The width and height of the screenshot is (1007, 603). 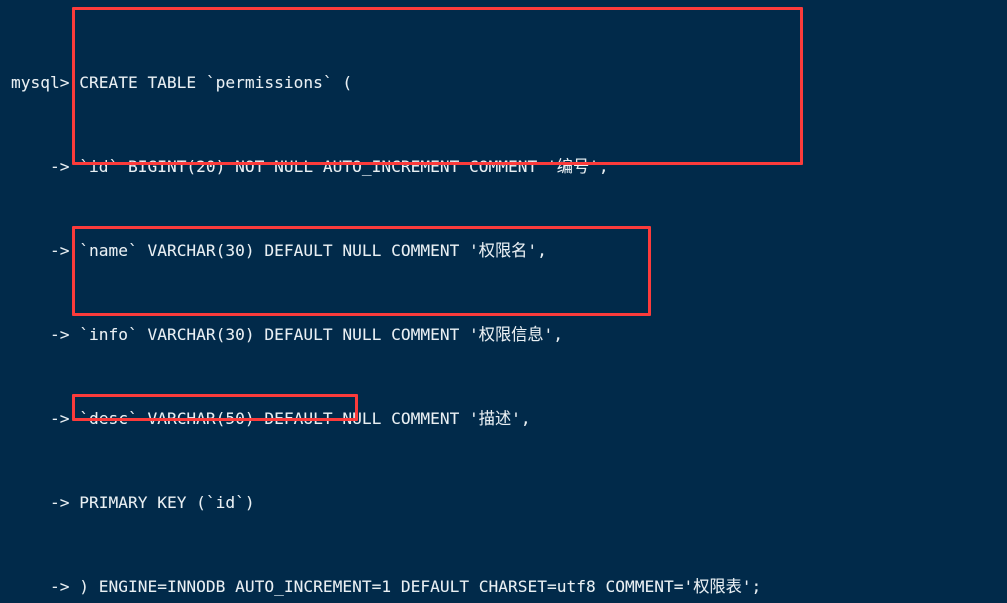 What do you see at coordinates (386, 82) in the screenshot?
I see `terminal-line-create-open: mysql> CREATE TABLE `permissions` (` at bounding box center [386, 82].